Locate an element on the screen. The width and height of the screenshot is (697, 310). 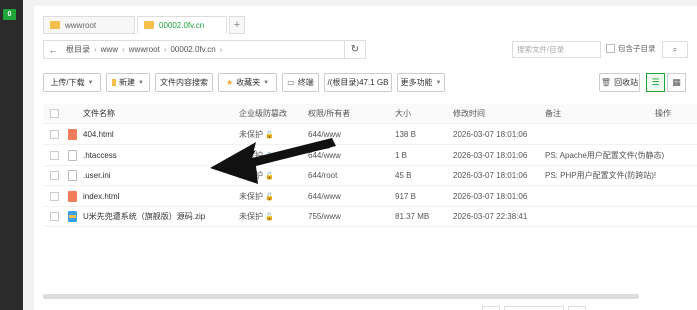
content-search-button: 文件内容搜索 is located at coordinates (184, 82).